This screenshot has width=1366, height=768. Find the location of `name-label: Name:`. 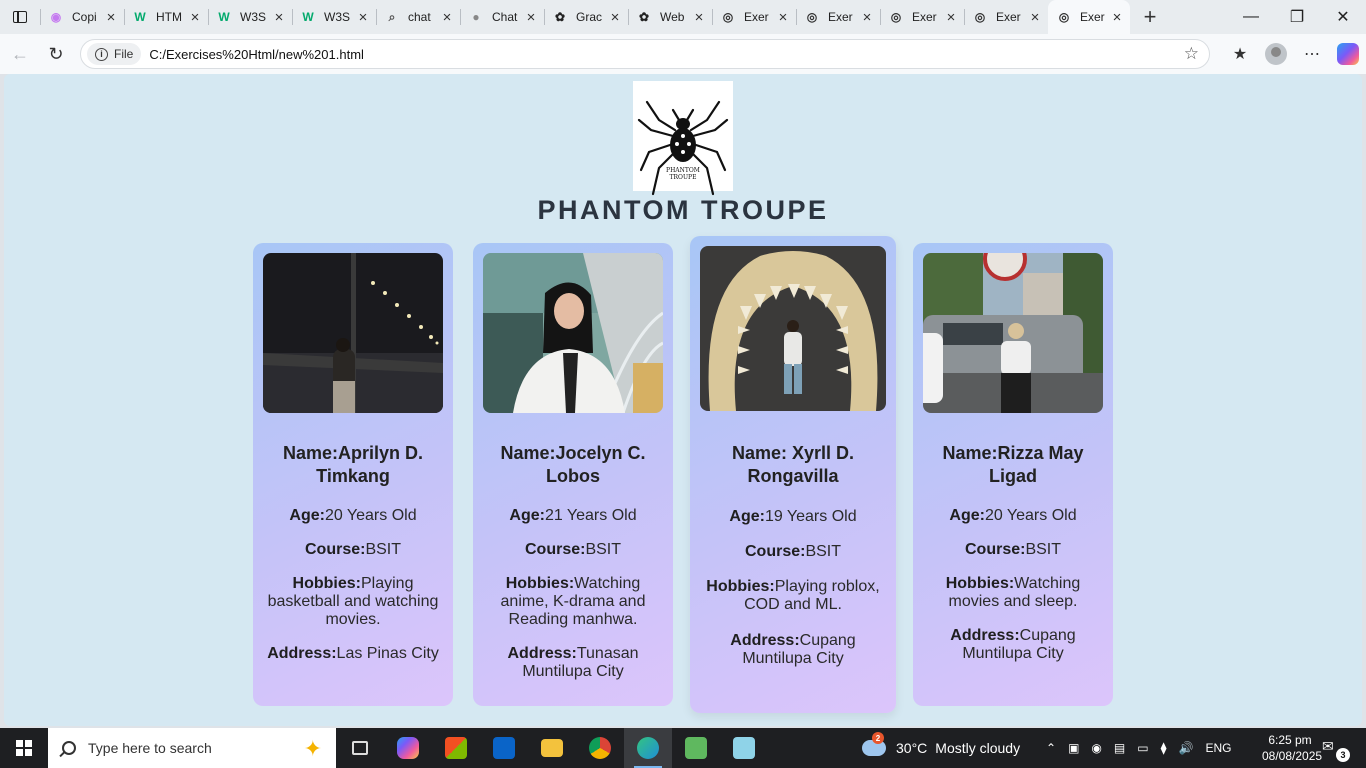

name-label: Name: is located at coordinates (759, 453).